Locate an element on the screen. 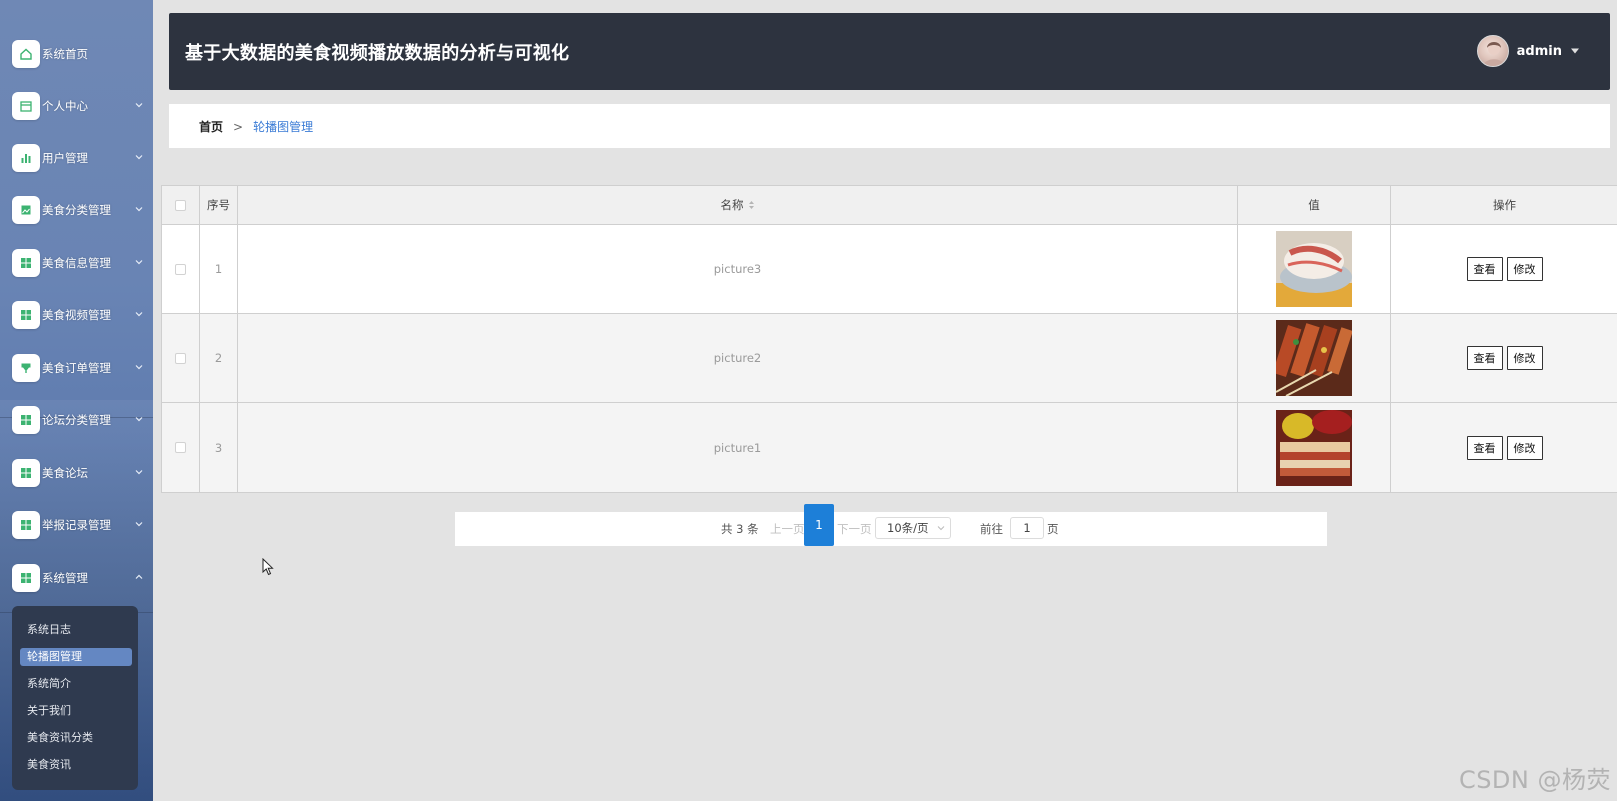  user-menu: admin is located at coordinates (1528, 51).